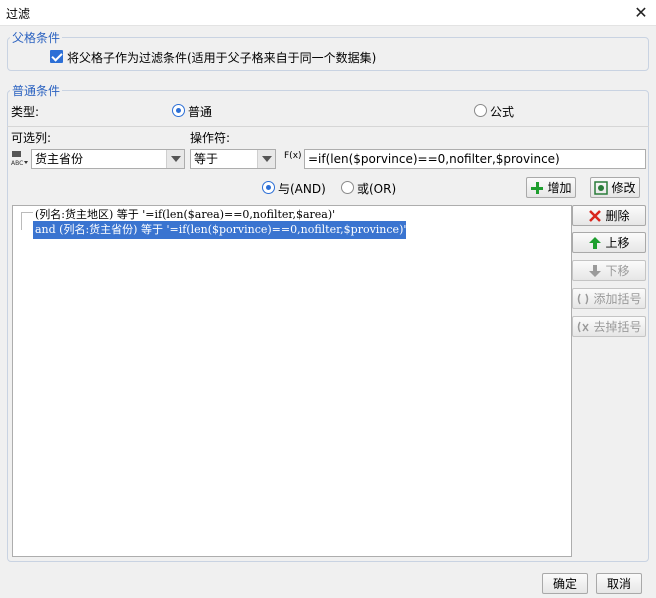 The width and height of the screenshot is (656, 598). I want to click on column-label: 可选列:, so click(31, 138).